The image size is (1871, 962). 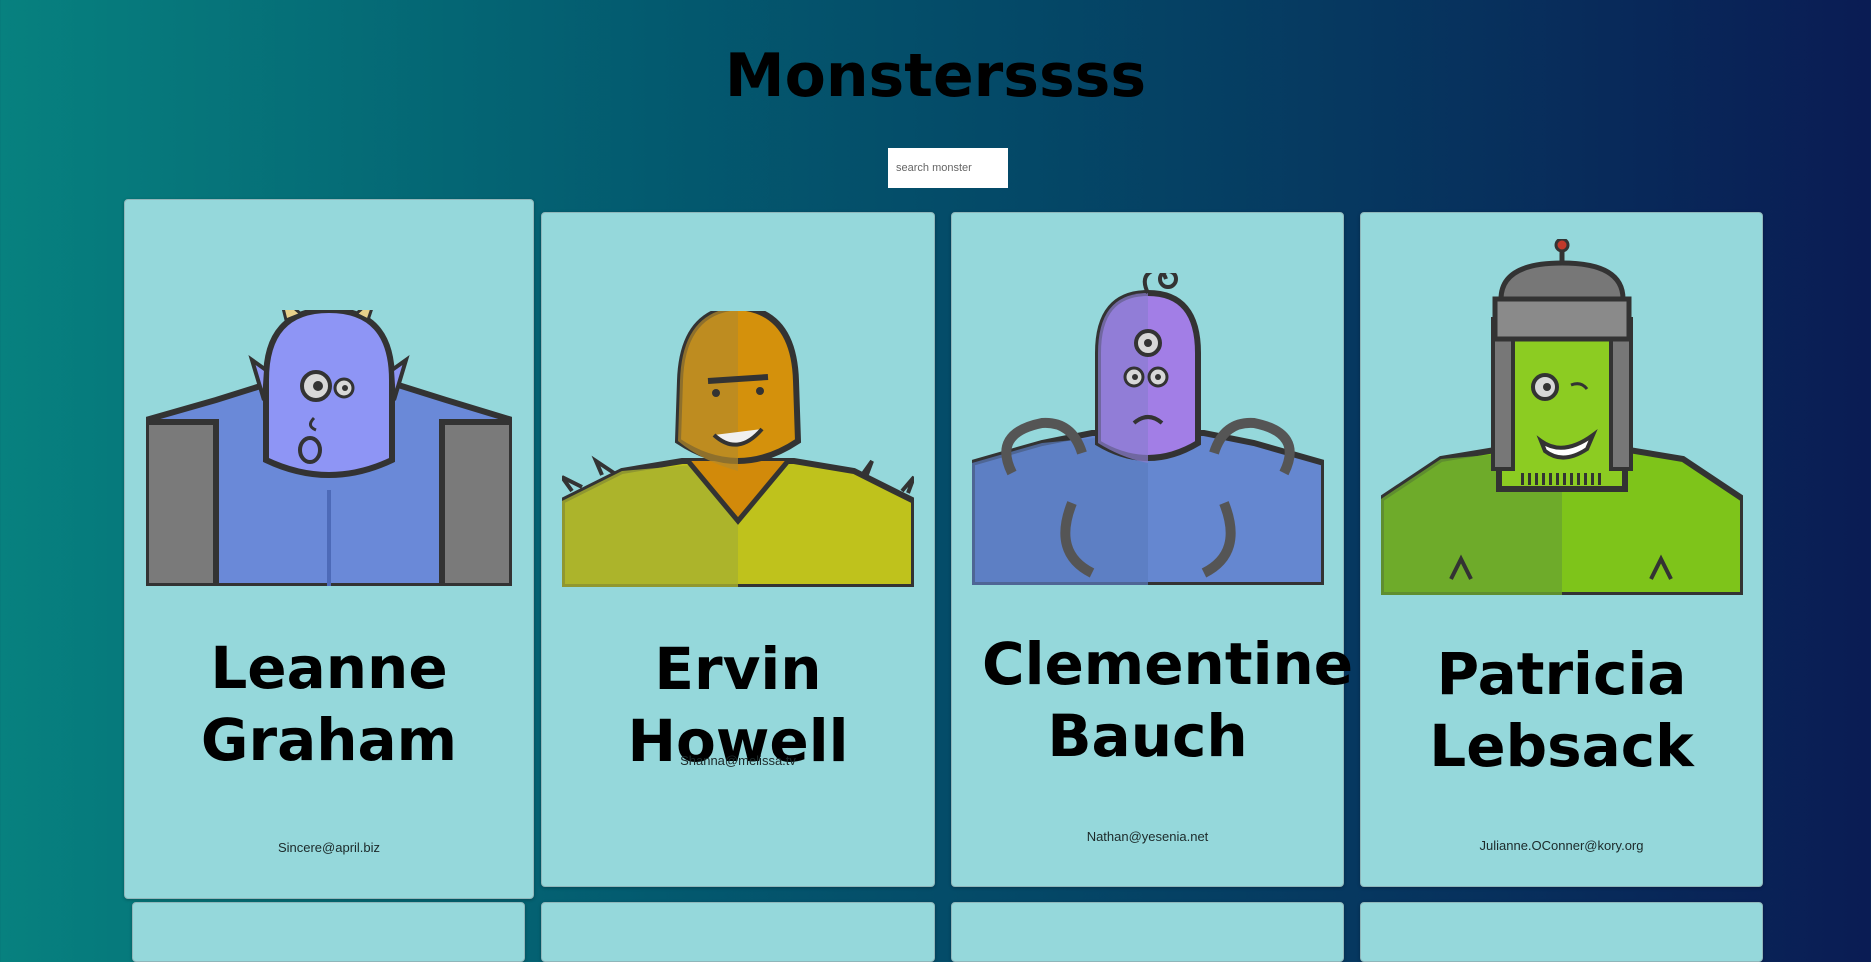 I want to click on monster-email: Julianne.OConner@kory.org, so click(x=1561, y=845).